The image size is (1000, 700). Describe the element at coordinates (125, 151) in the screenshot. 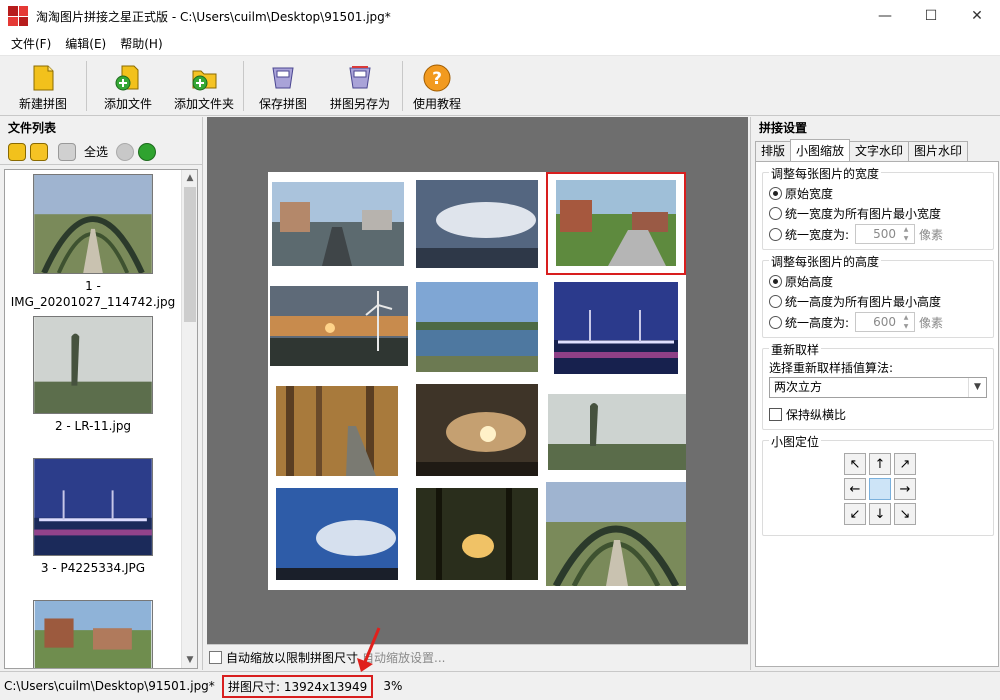

I see `move-up-icon` at that location.